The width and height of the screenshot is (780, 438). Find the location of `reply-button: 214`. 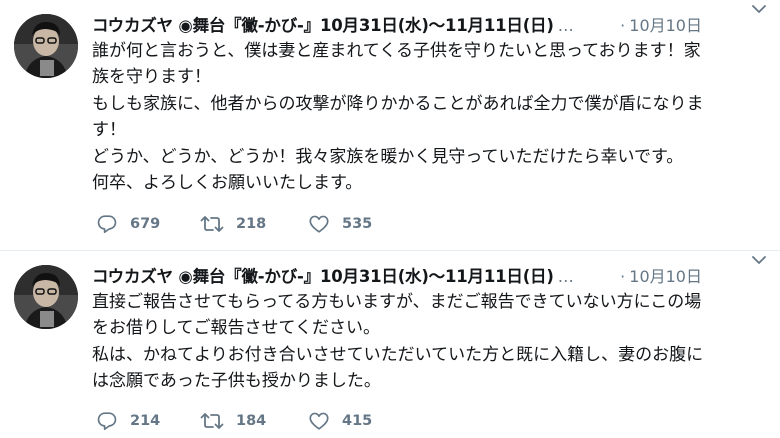

reply-button: 214 is located at coordinates (128, 421).